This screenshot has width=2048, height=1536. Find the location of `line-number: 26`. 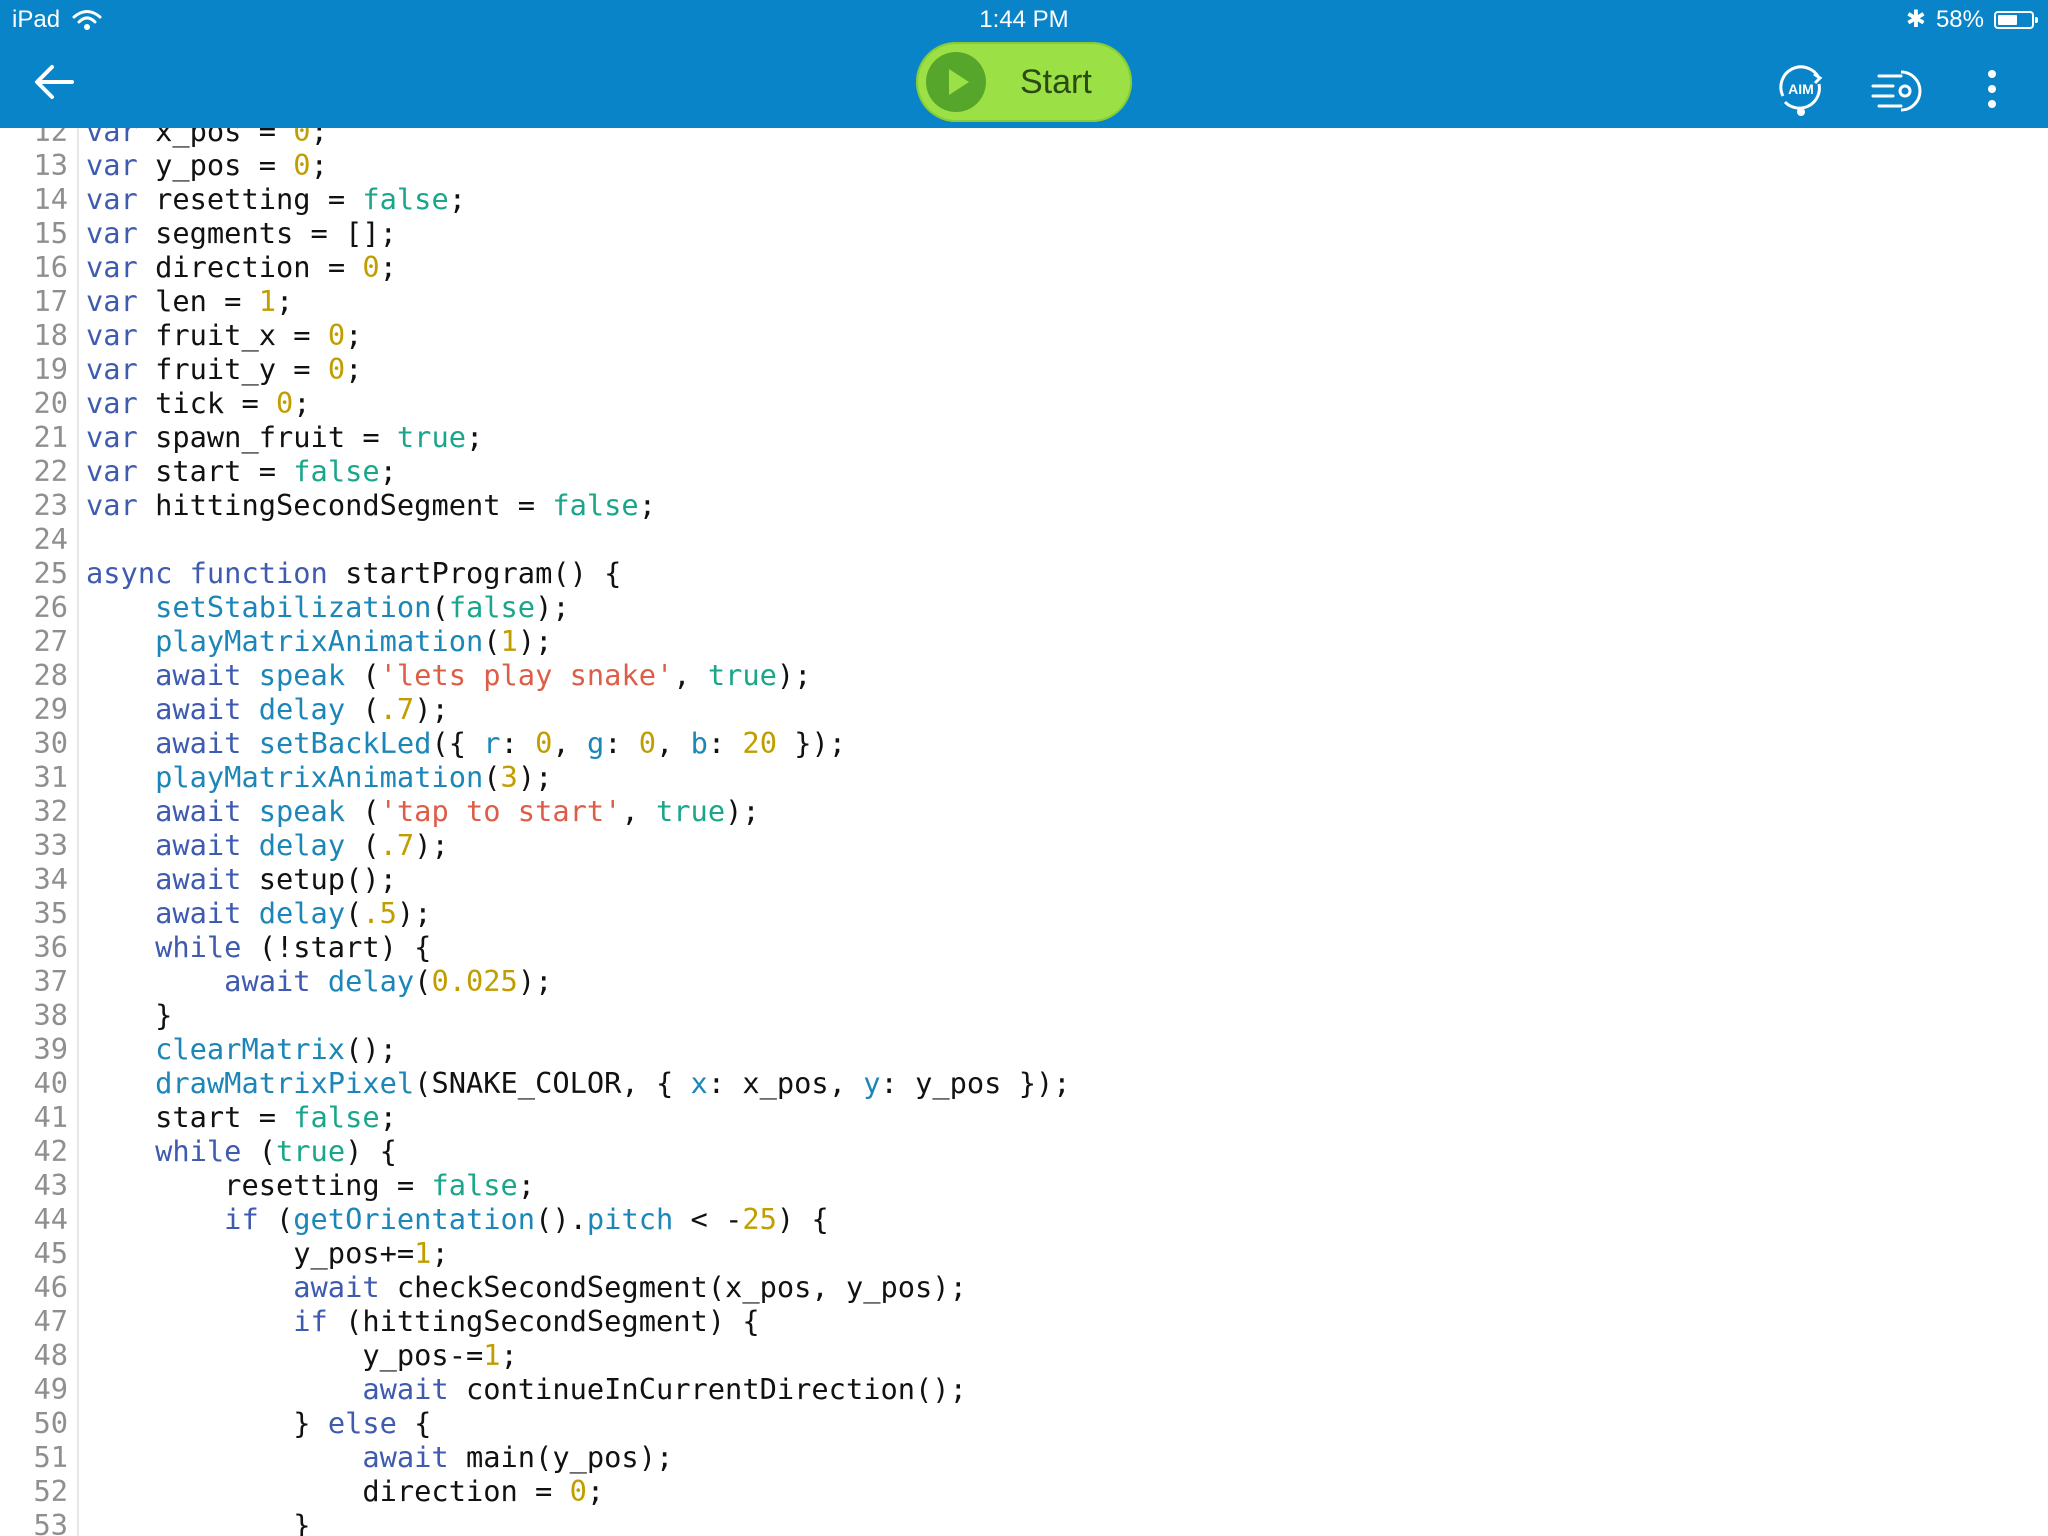

line-number: 26 is located at coordinates (50, 607).